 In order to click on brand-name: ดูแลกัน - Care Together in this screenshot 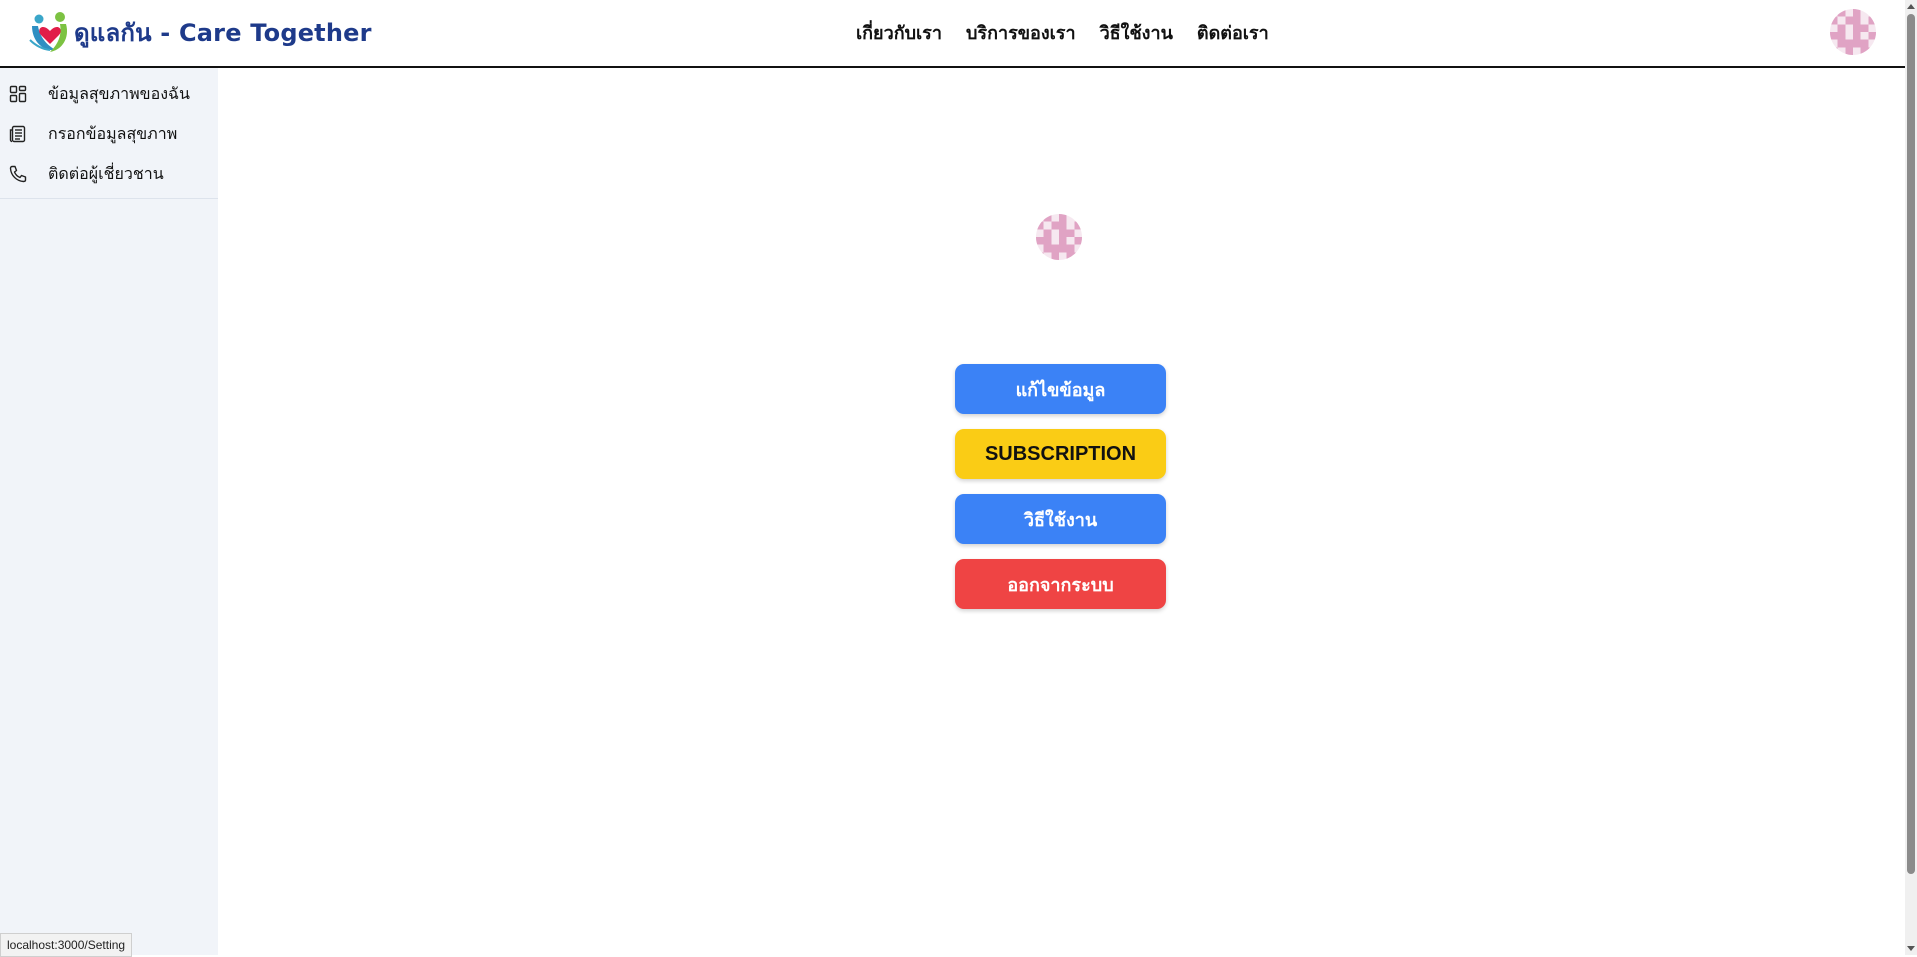, I will do `click(223, 32)`.